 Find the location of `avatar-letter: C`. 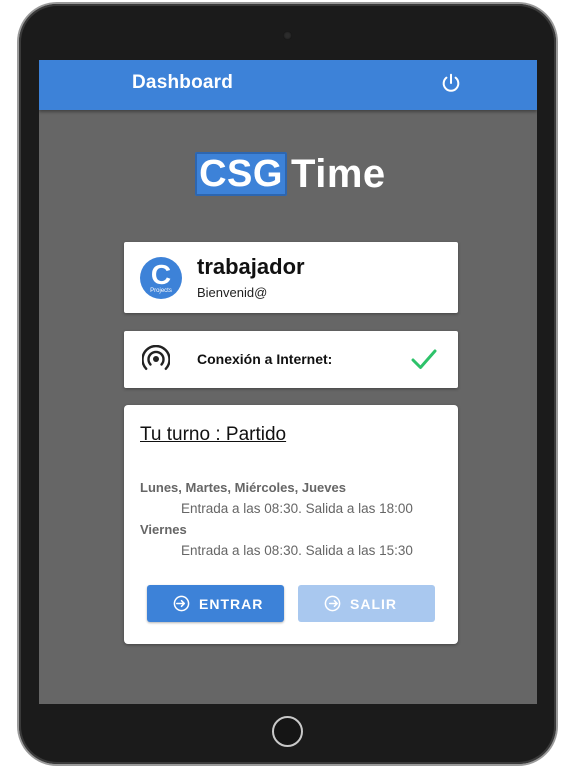

avatar-letter: C is located at coordinates (161, 274).